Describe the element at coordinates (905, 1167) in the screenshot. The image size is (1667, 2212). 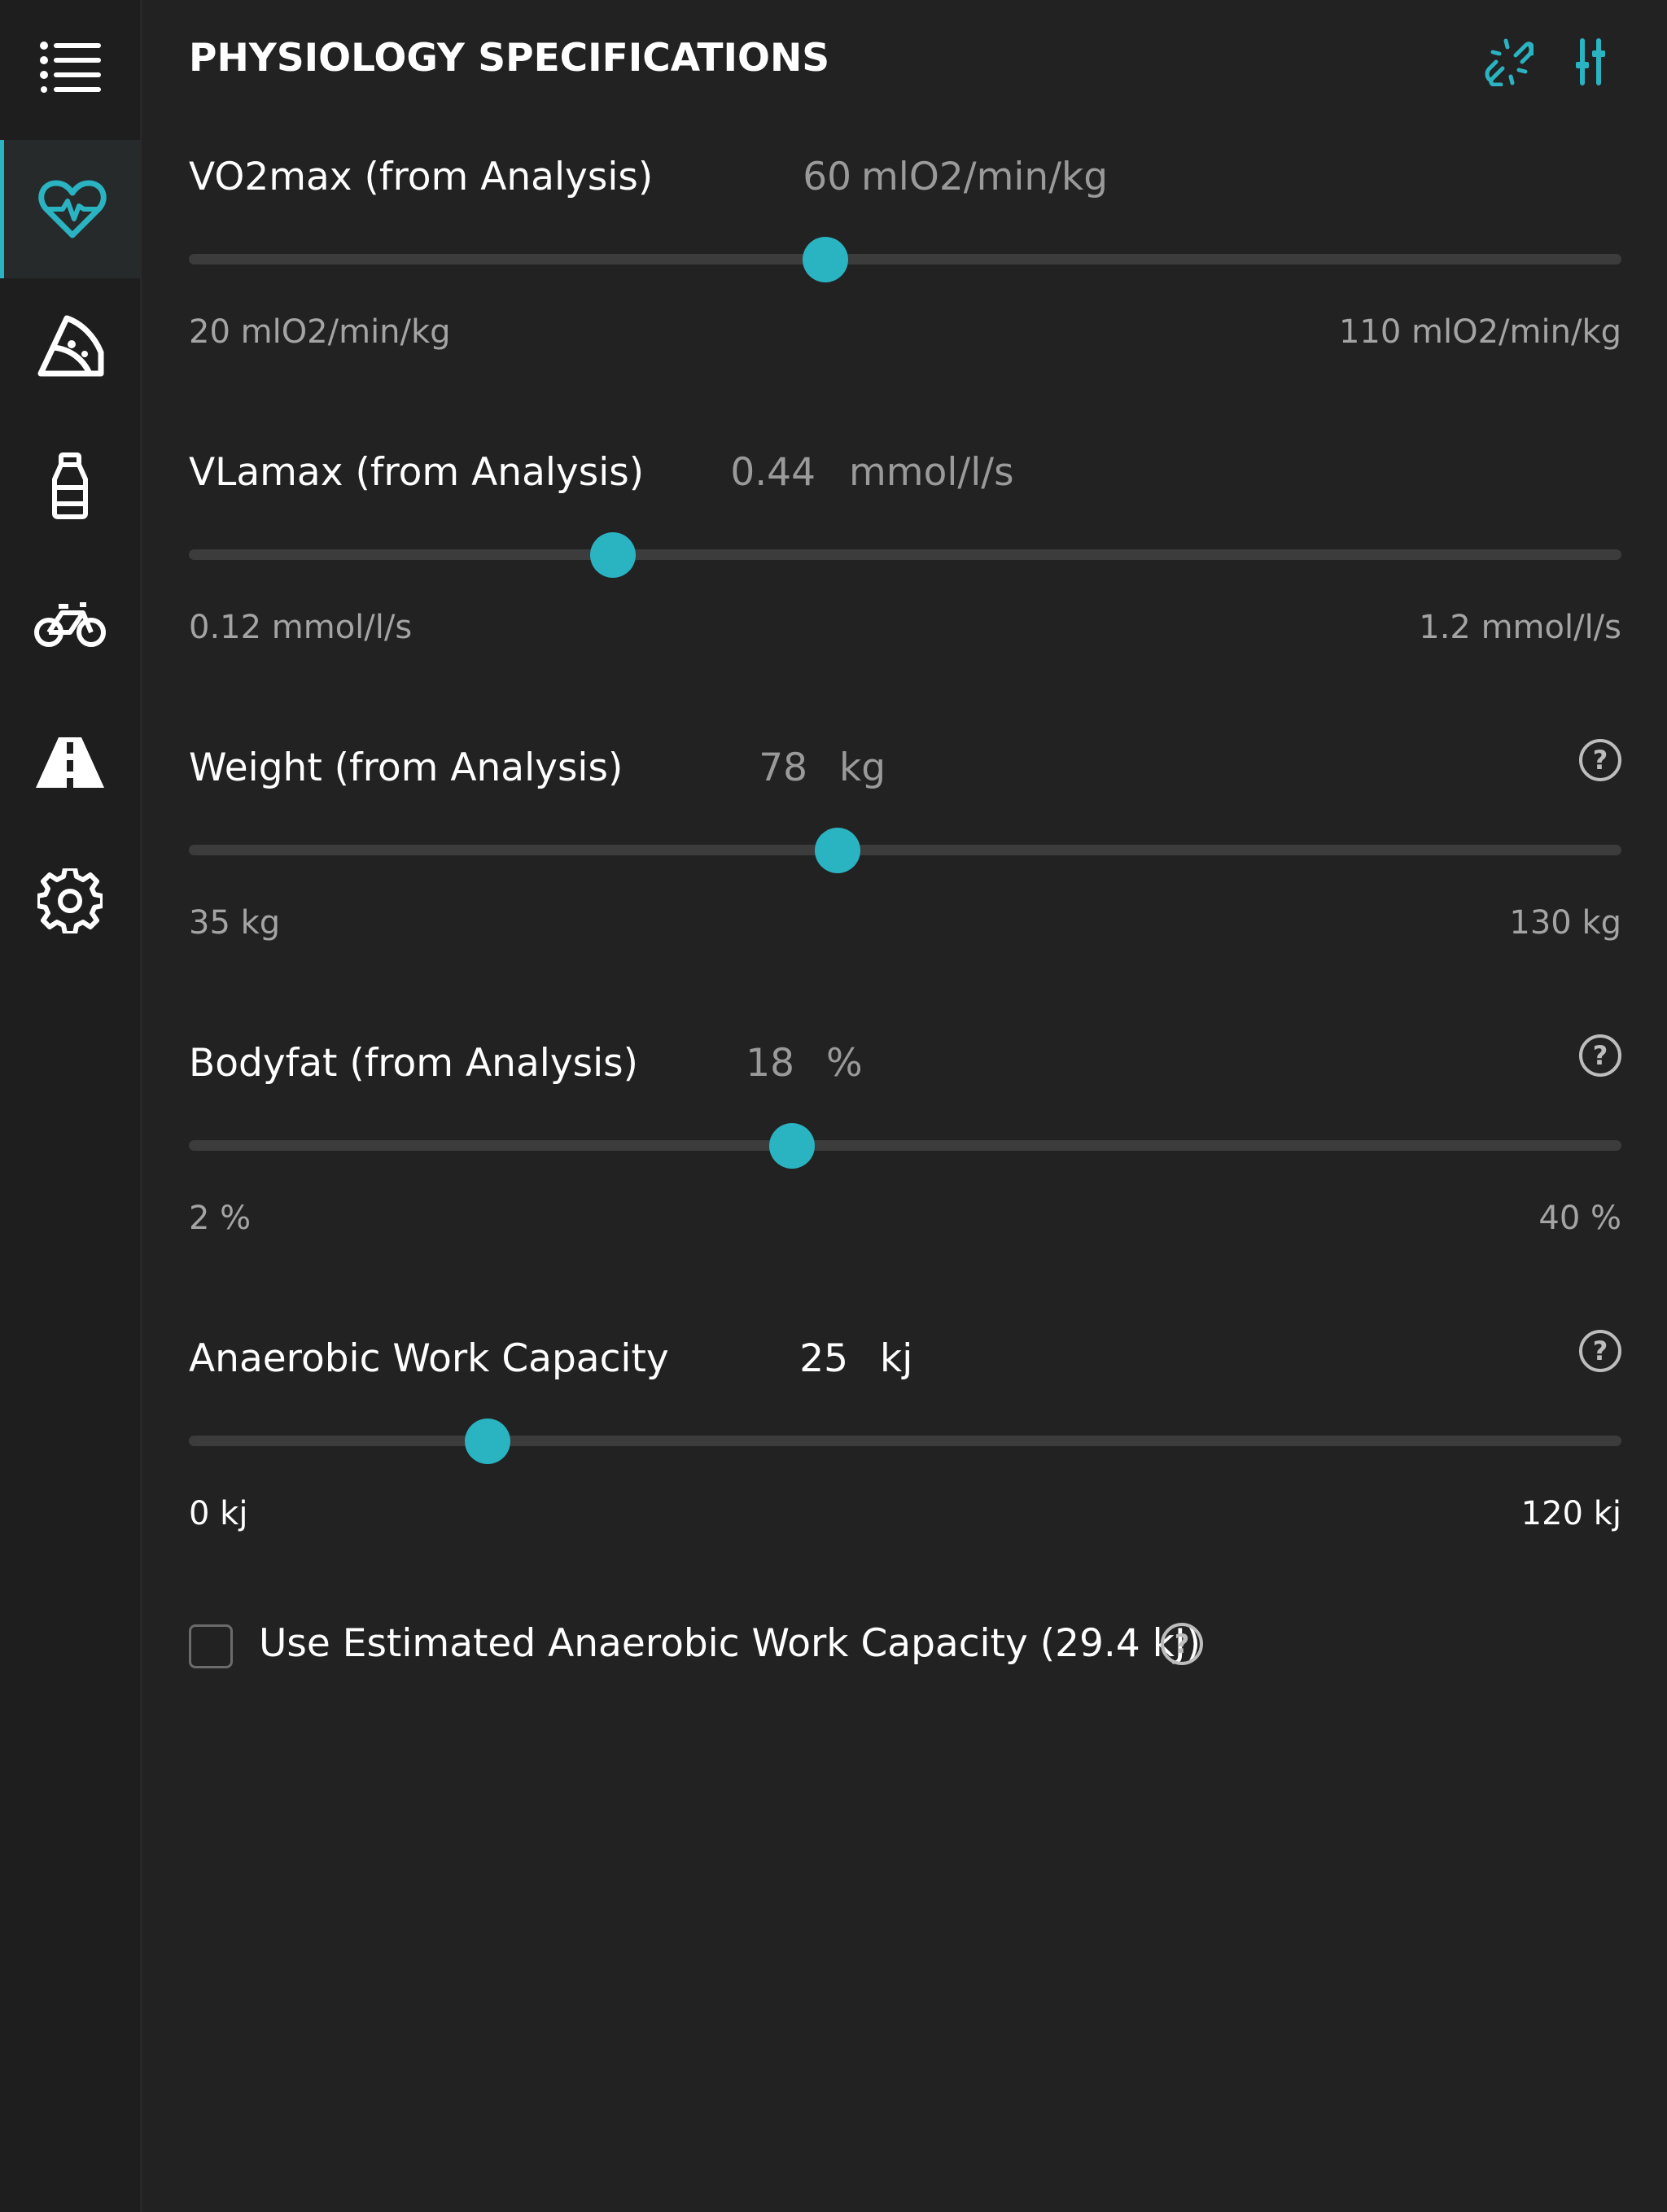
I see `slider-bodyfat: Bodyfat (from Analysis) 18 % ? 2 % 40 %` at that location.